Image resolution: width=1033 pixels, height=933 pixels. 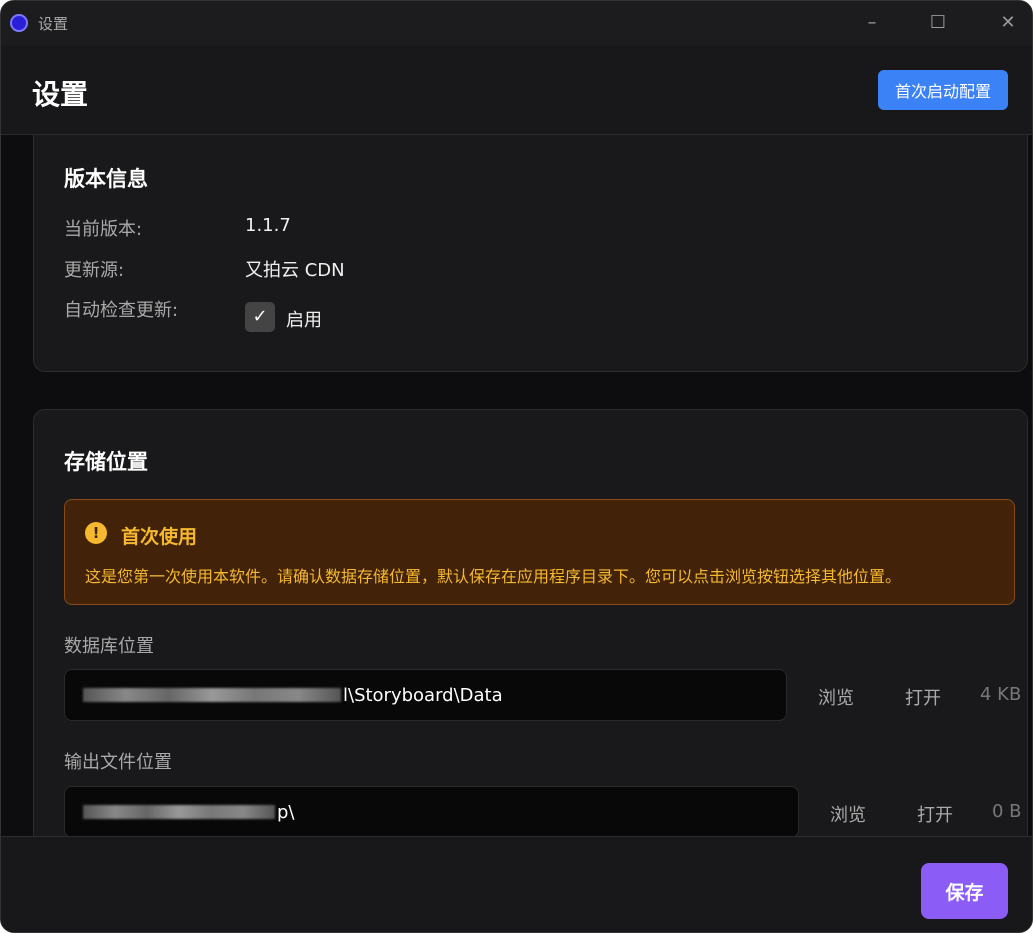 What do you see at coordinates (1008, 23) in the screenshot?
I see `close-button: ✕` at bounding box center [1008, 23].